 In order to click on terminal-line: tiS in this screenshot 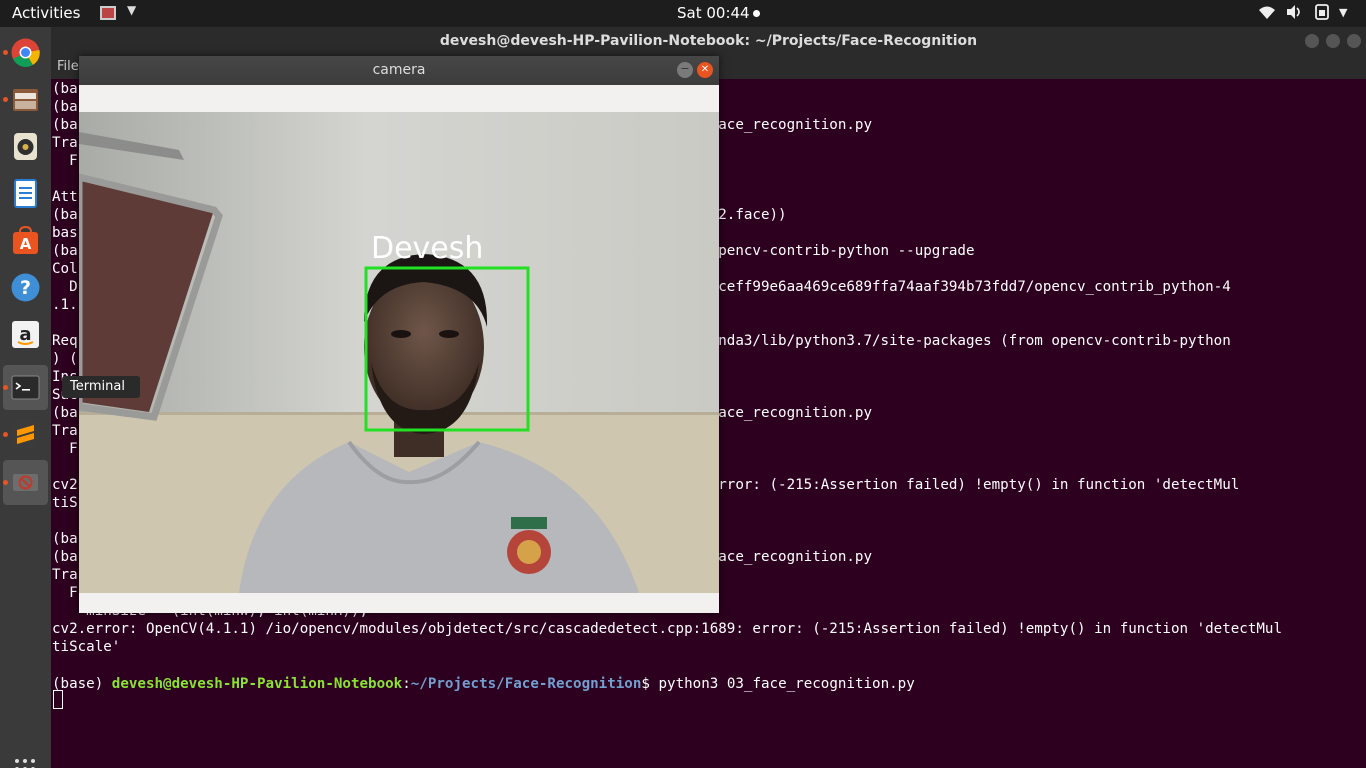, I will do `click(65, 503)`.